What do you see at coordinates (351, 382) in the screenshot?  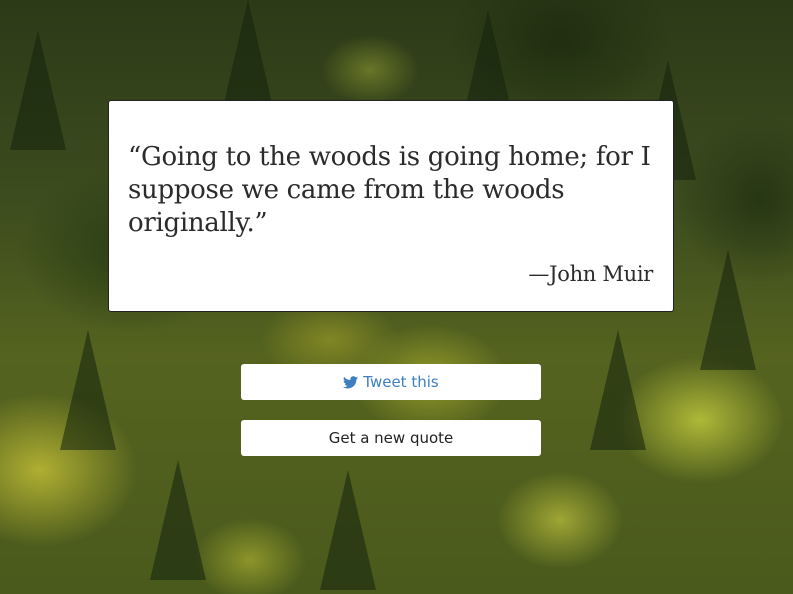 I see `twitter-bird-icon` at bounding box center [351, 382].